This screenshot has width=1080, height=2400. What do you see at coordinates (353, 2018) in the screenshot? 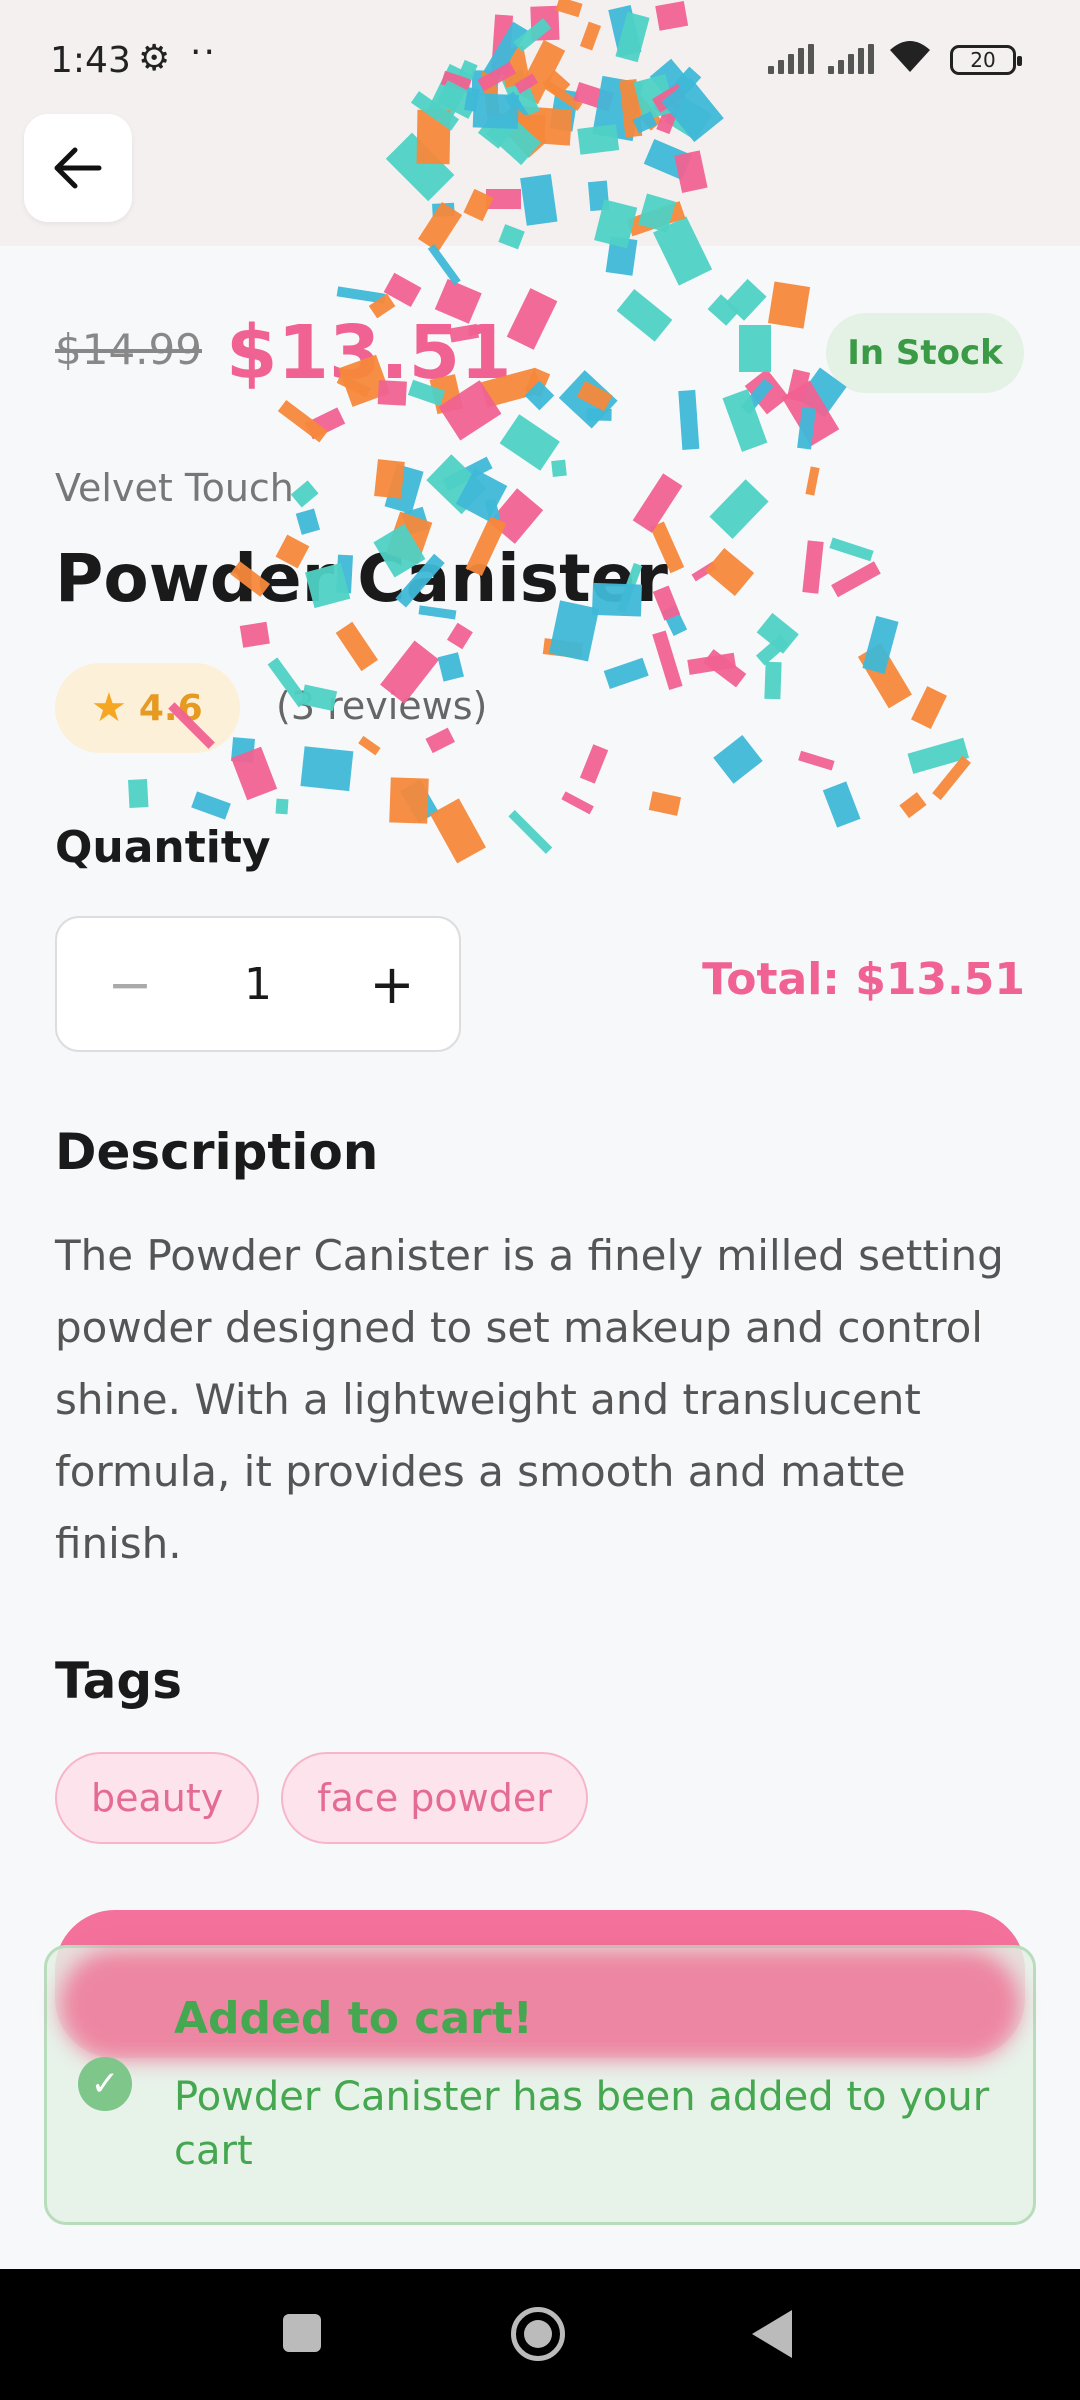
I see `toast-title: Added to cart!` at bounding box center [353, 2018].